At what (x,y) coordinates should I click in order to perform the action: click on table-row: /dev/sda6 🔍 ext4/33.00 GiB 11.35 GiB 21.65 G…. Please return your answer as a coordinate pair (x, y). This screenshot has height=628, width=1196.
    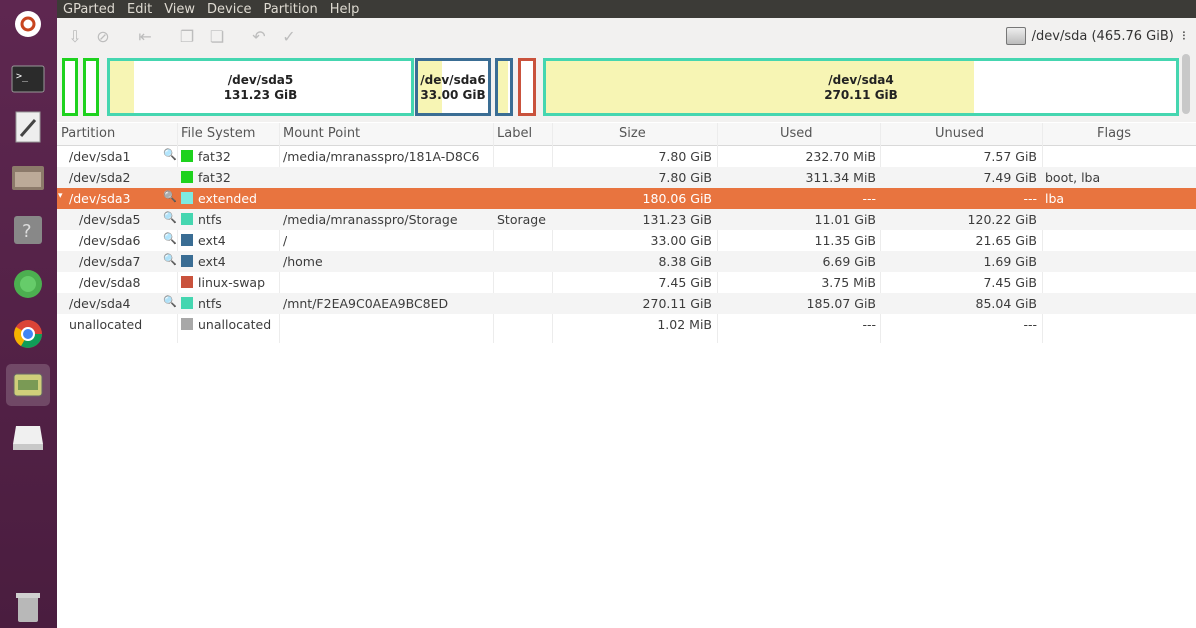
    Looking at the image, I should click on (626, 240).